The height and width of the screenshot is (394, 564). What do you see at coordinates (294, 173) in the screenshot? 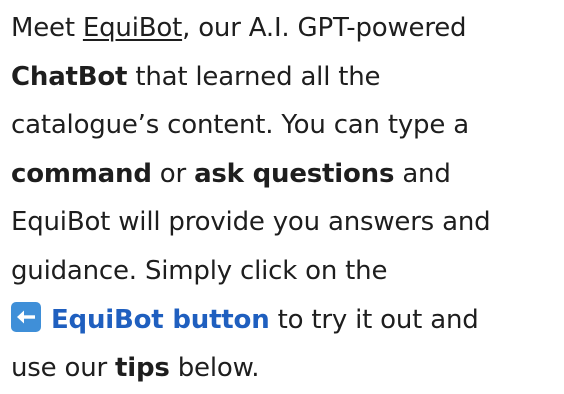
I see `ask-questions-bold-text: ask questions` at bounding box center [294, 173].